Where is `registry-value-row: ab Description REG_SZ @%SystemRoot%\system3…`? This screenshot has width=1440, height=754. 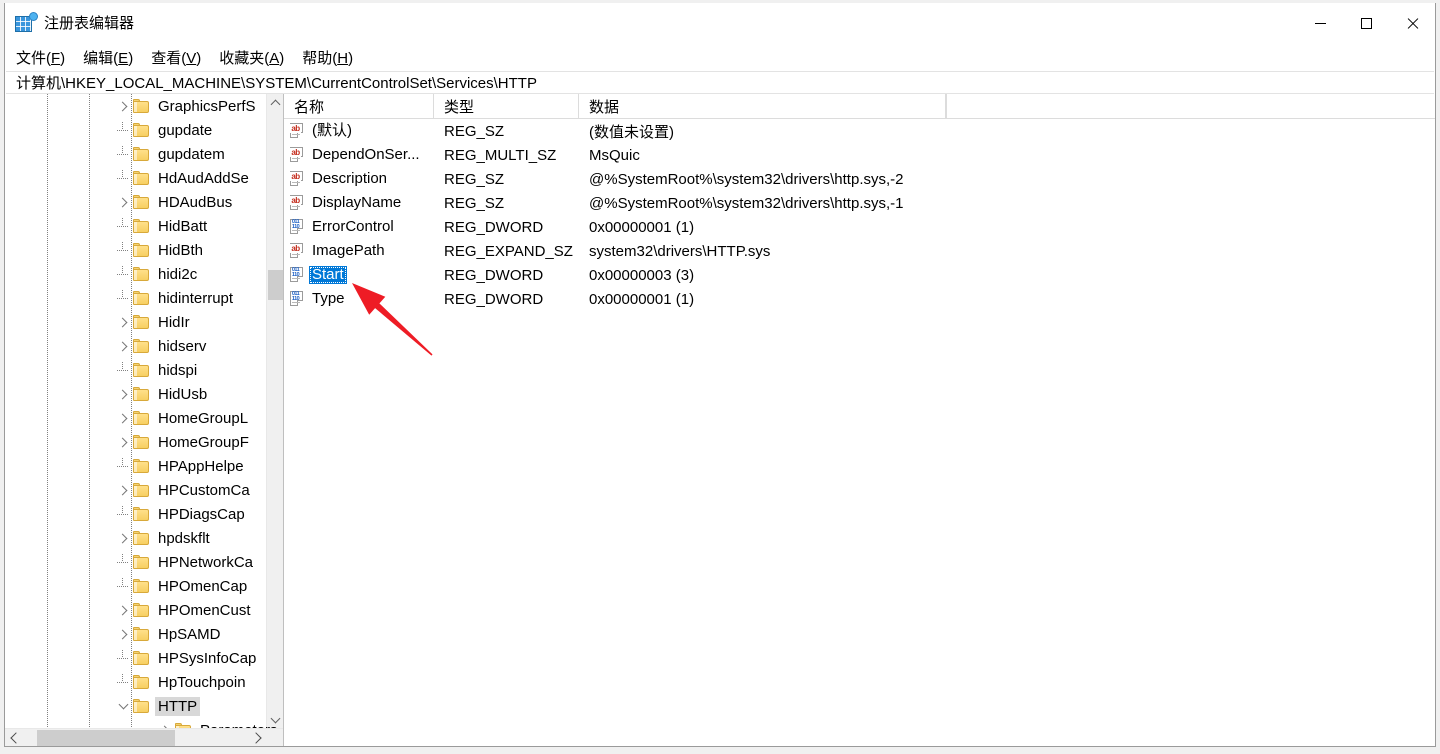
registry-value-row: ab Description REG_SZ @%SystemRoot%\system3… is located at coordinates (859, 179).